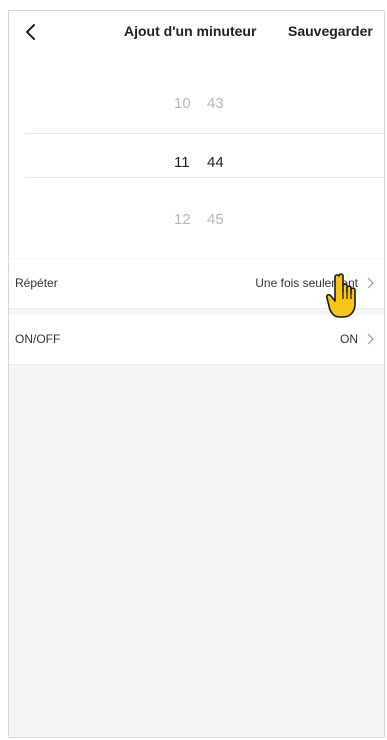 This screenshot has width=387, height=740. What do you see at coordinates (182, 103) in the screenshot?
I see `picker-hour: 10` at bounding box center [182, 103].